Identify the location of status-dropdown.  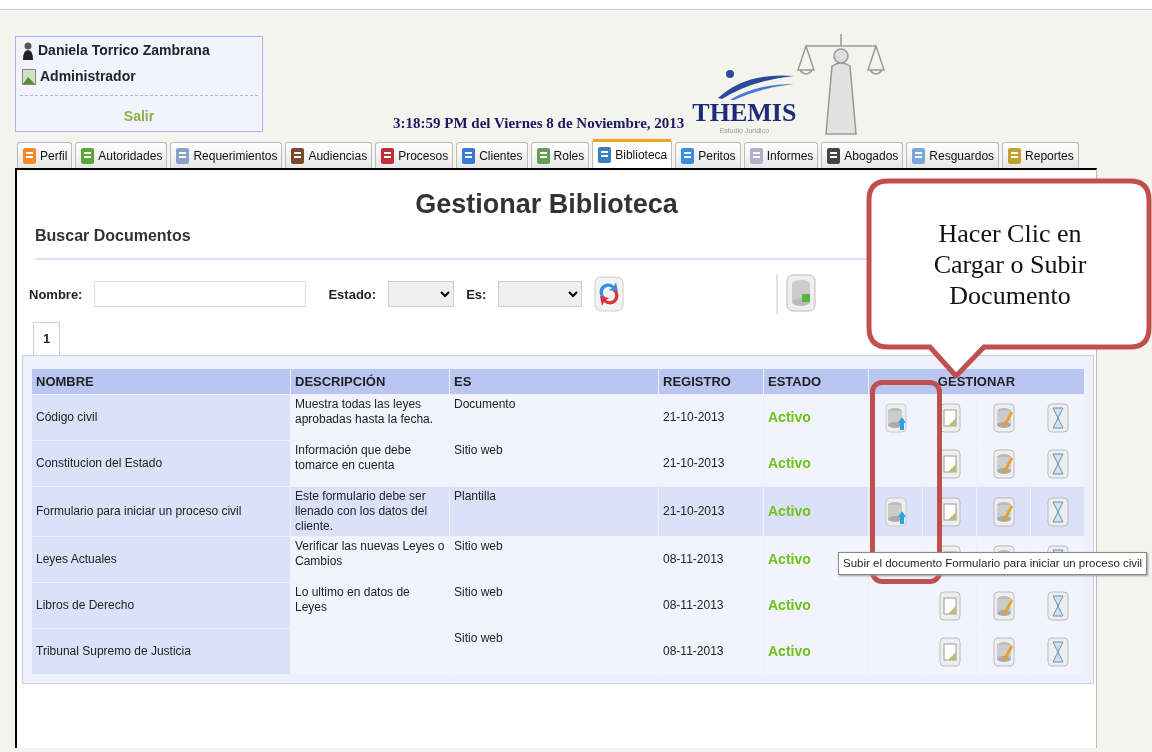
(421, 294).